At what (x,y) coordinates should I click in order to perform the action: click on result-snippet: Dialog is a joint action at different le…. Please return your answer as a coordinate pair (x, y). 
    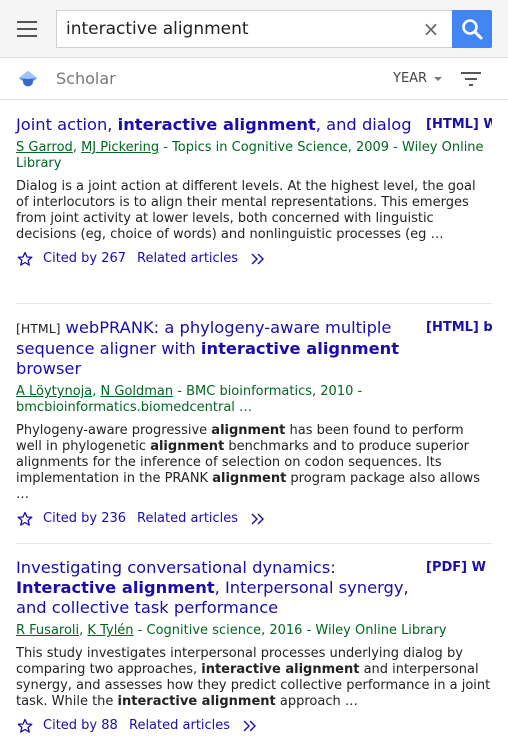
    Looking at the image, I should click on (246, 210).